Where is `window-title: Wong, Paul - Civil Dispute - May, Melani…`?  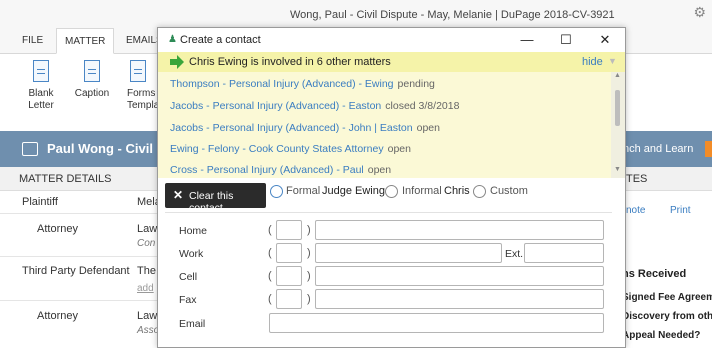 window-title: Wong, Paul - Civil Dispute - May, Melani… is located at coordinates (452, 15).